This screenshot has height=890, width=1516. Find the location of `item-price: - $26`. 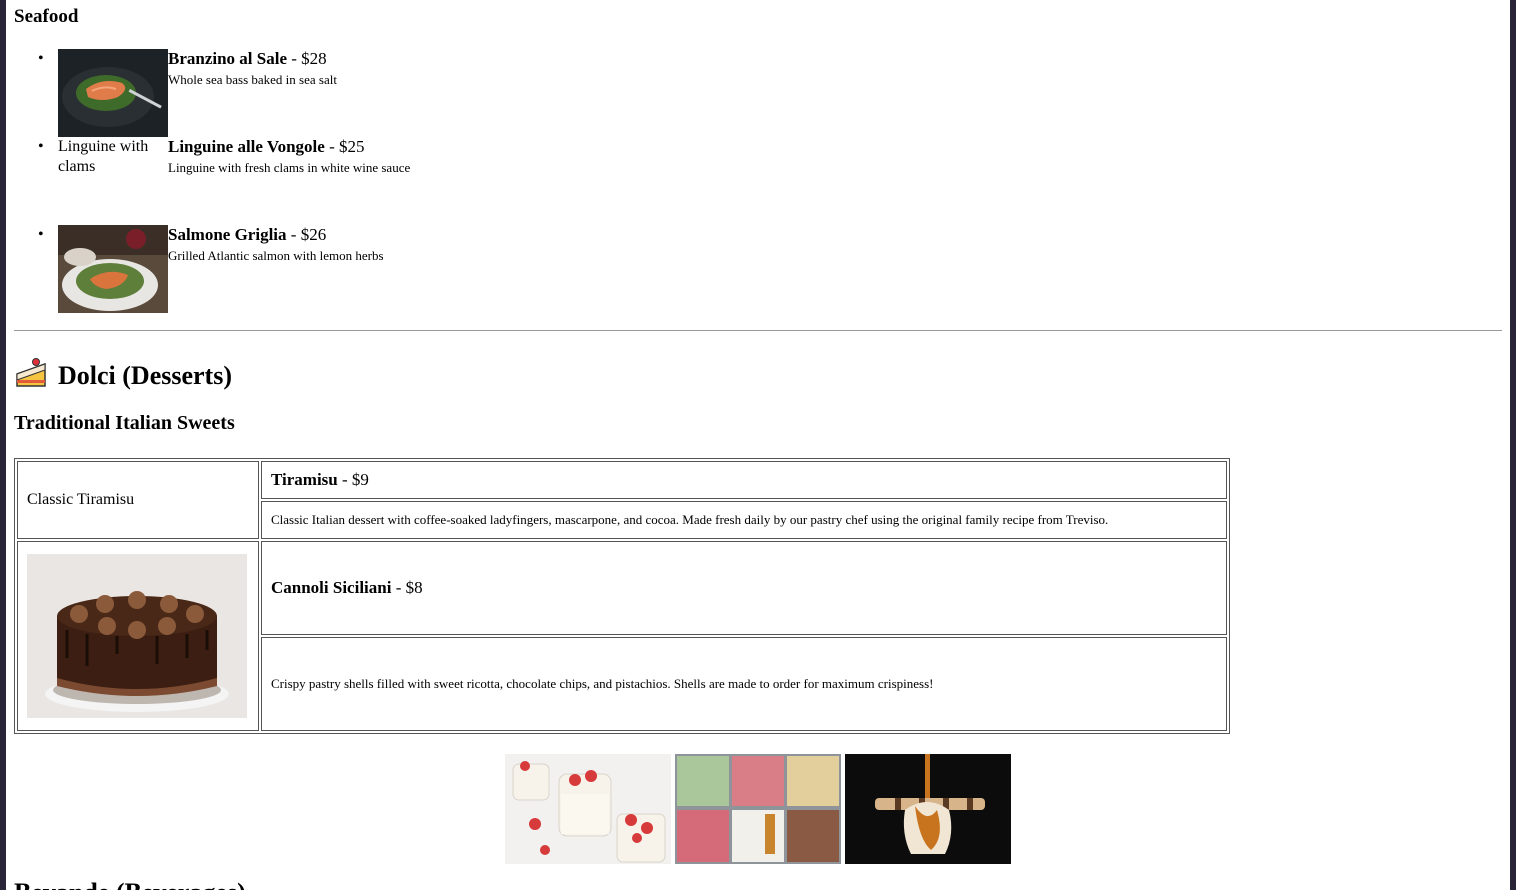

item-price: - $26 is located at coordinates (306, 234).